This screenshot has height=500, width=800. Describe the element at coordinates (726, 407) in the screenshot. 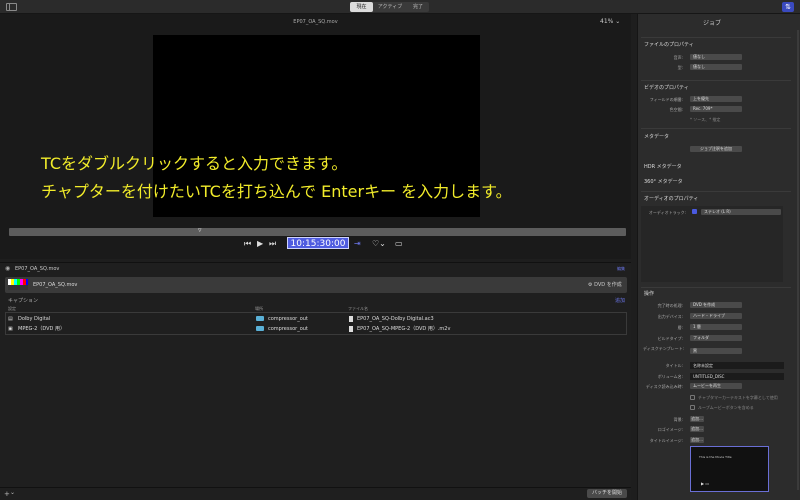

I see `loop-button-label: ループムービーボタンを含める` at that location.